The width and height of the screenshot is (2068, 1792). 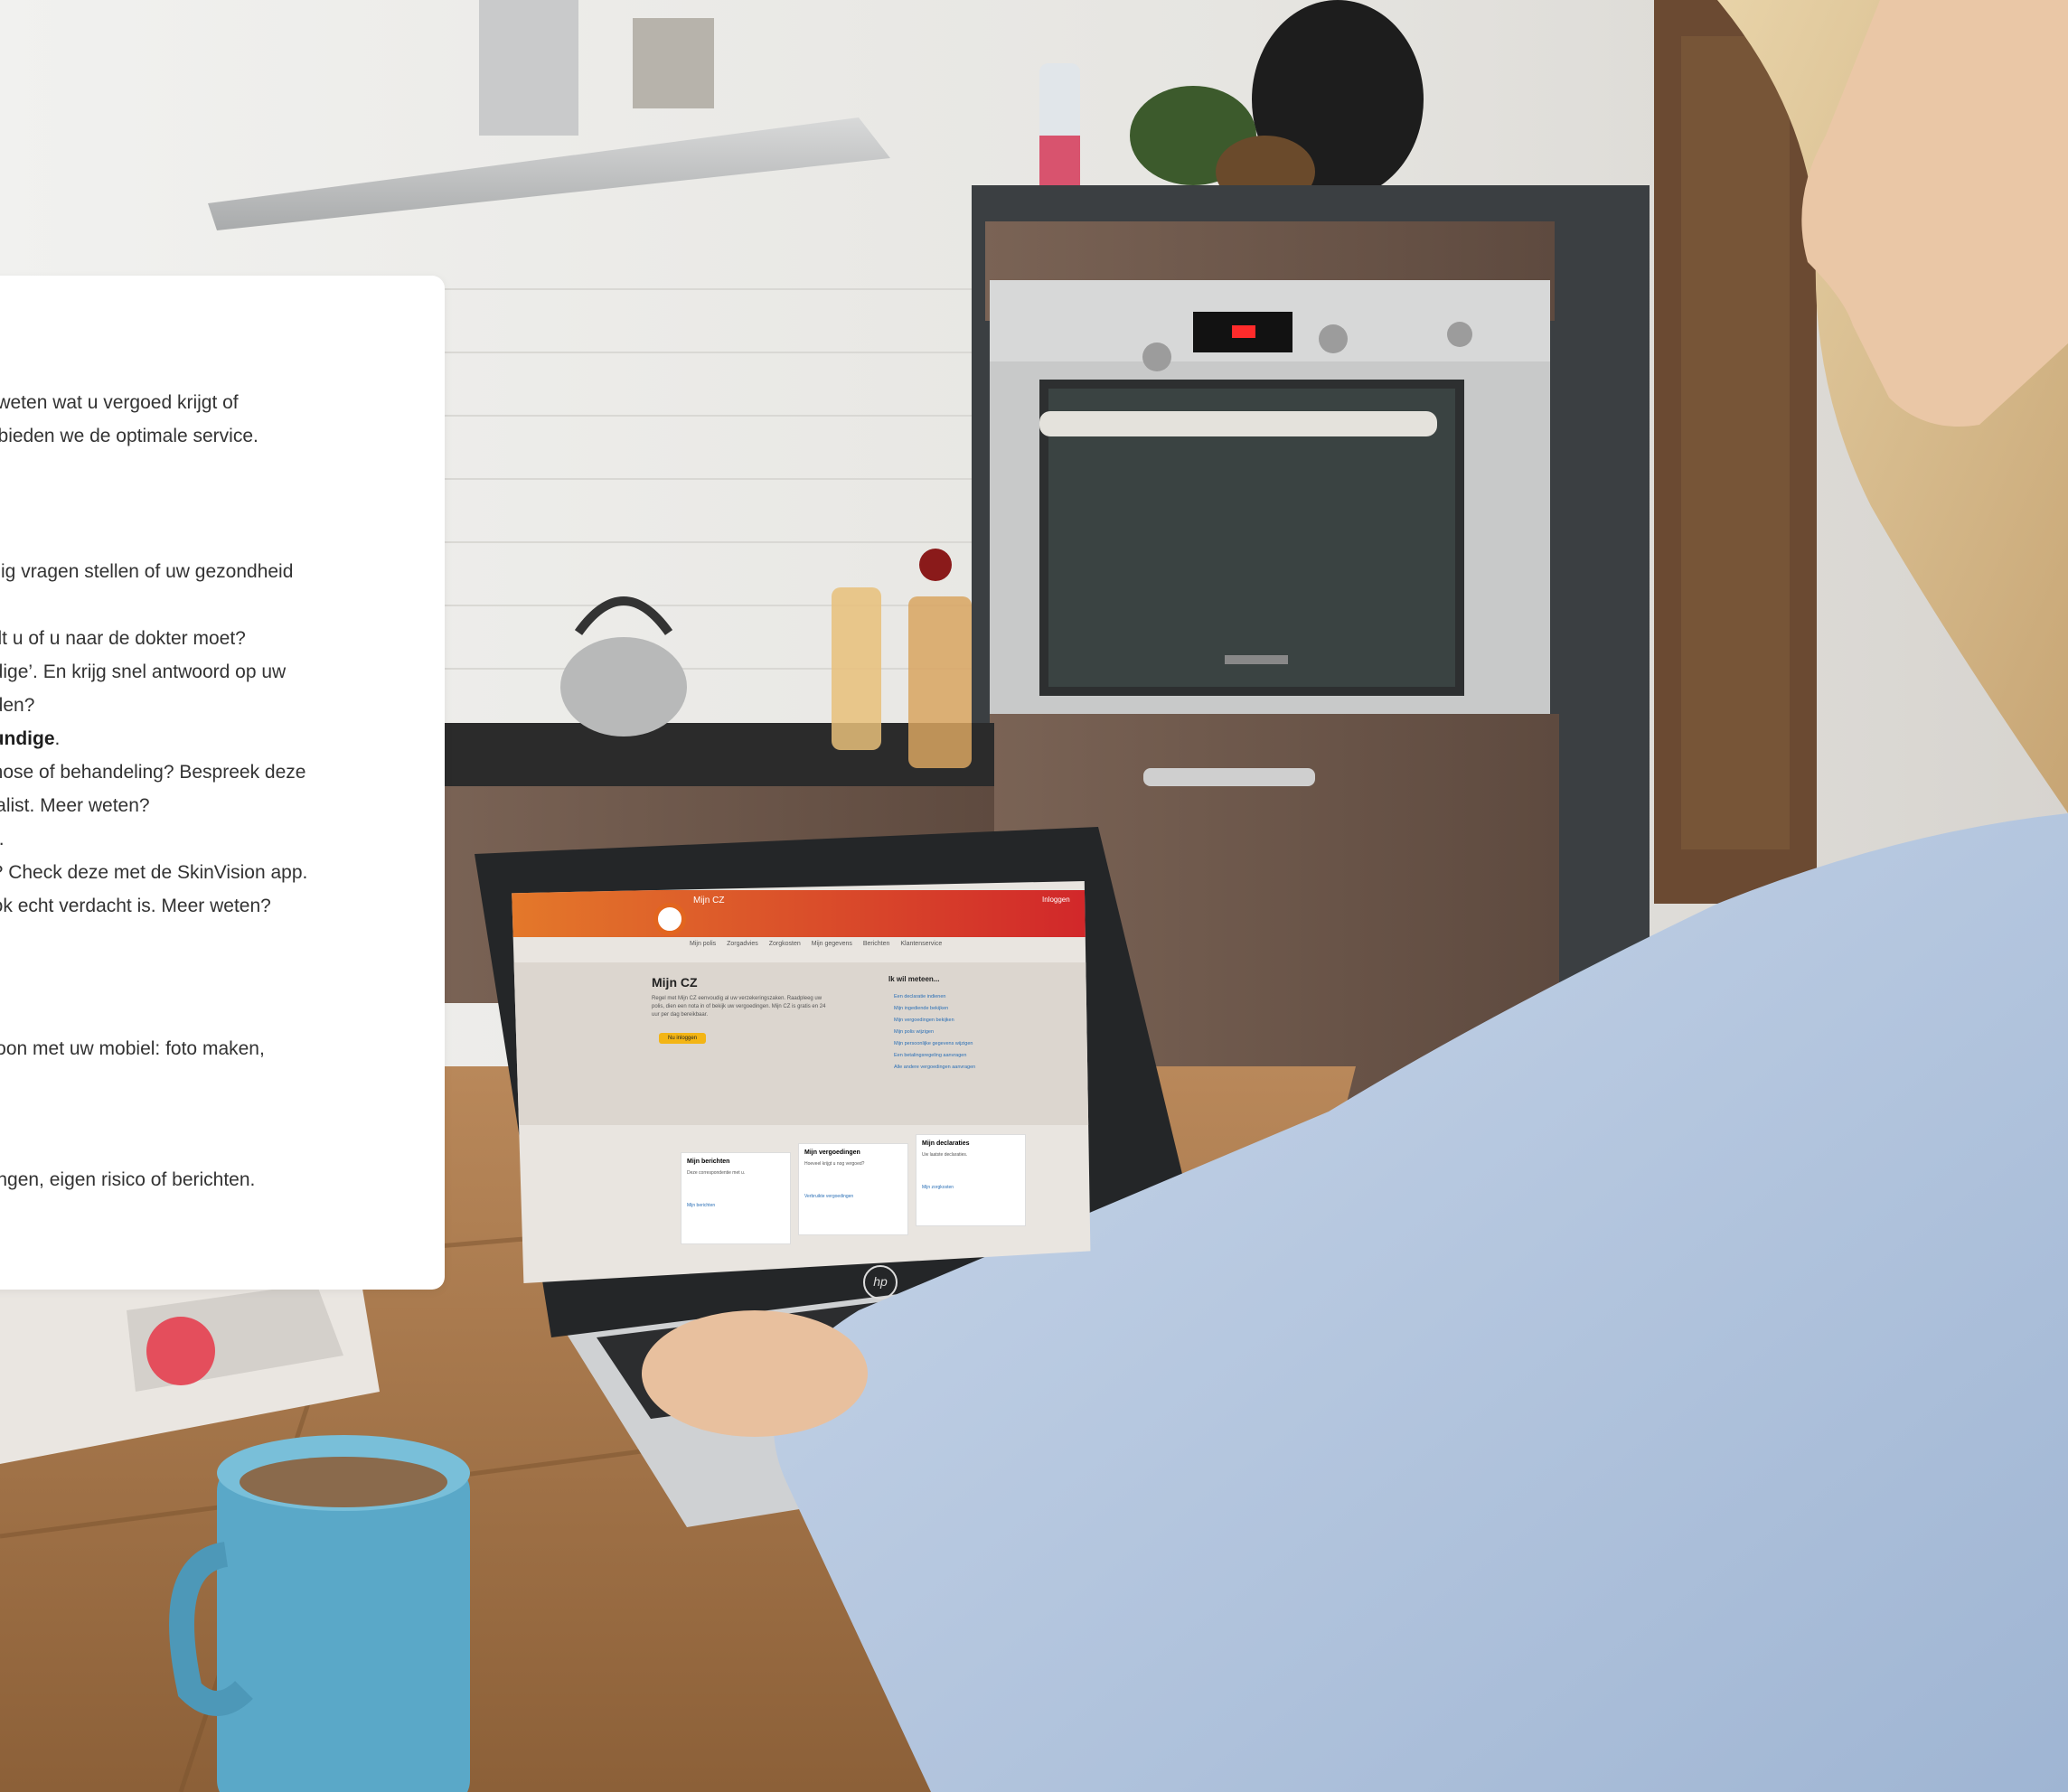 What do you see at coordinates (703, 944) in the screenshot?
I see `nav-item-mijn-polis: Mijn polis` at bounding box center [703, 944].